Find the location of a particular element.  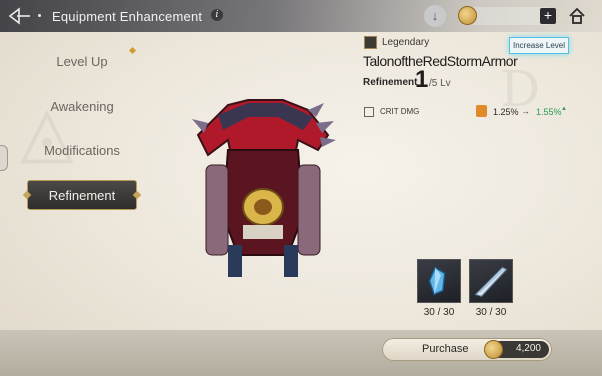

stat-current-value: 1.25% is located at coordinates (506, 112).